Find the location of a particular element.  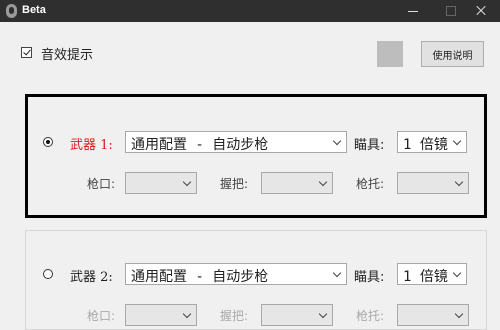

weapon-2-grip-label: 握把: is located at coordinates (234, 316).